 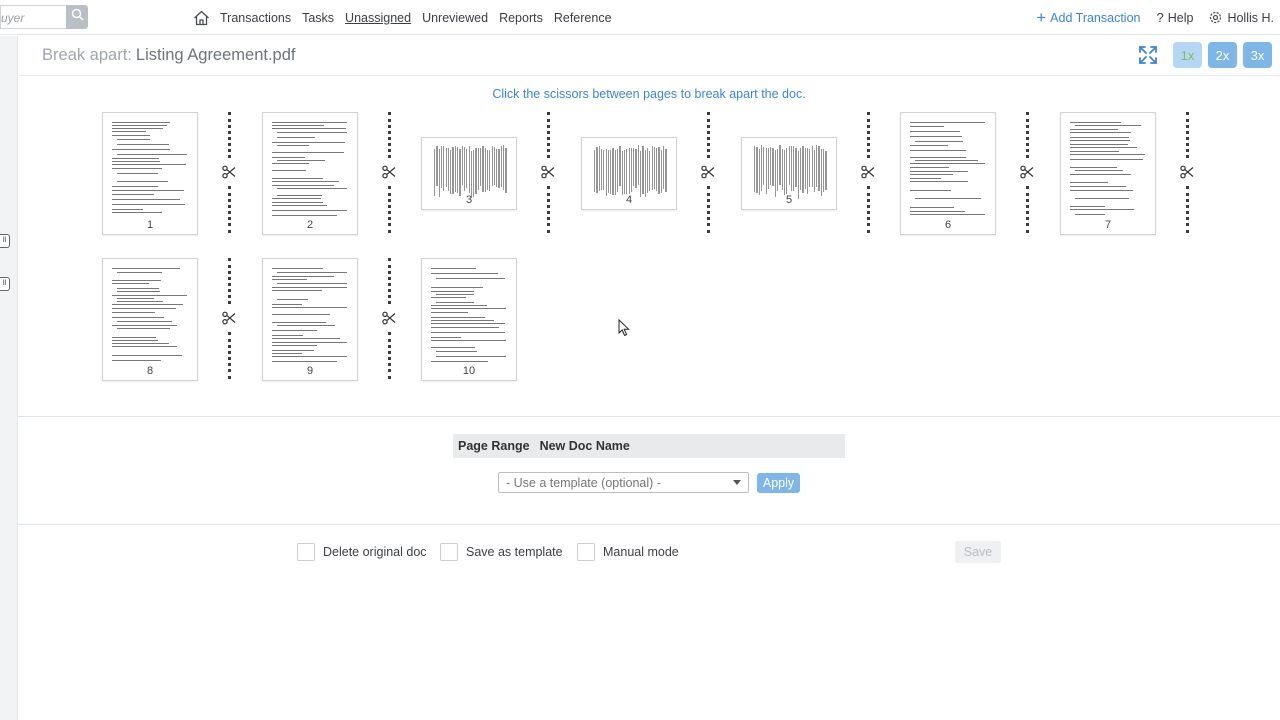 What do you see at coordinates (469, 200) in the screenshot?
I see `page-number: 3` at bounding box center [469, 200].